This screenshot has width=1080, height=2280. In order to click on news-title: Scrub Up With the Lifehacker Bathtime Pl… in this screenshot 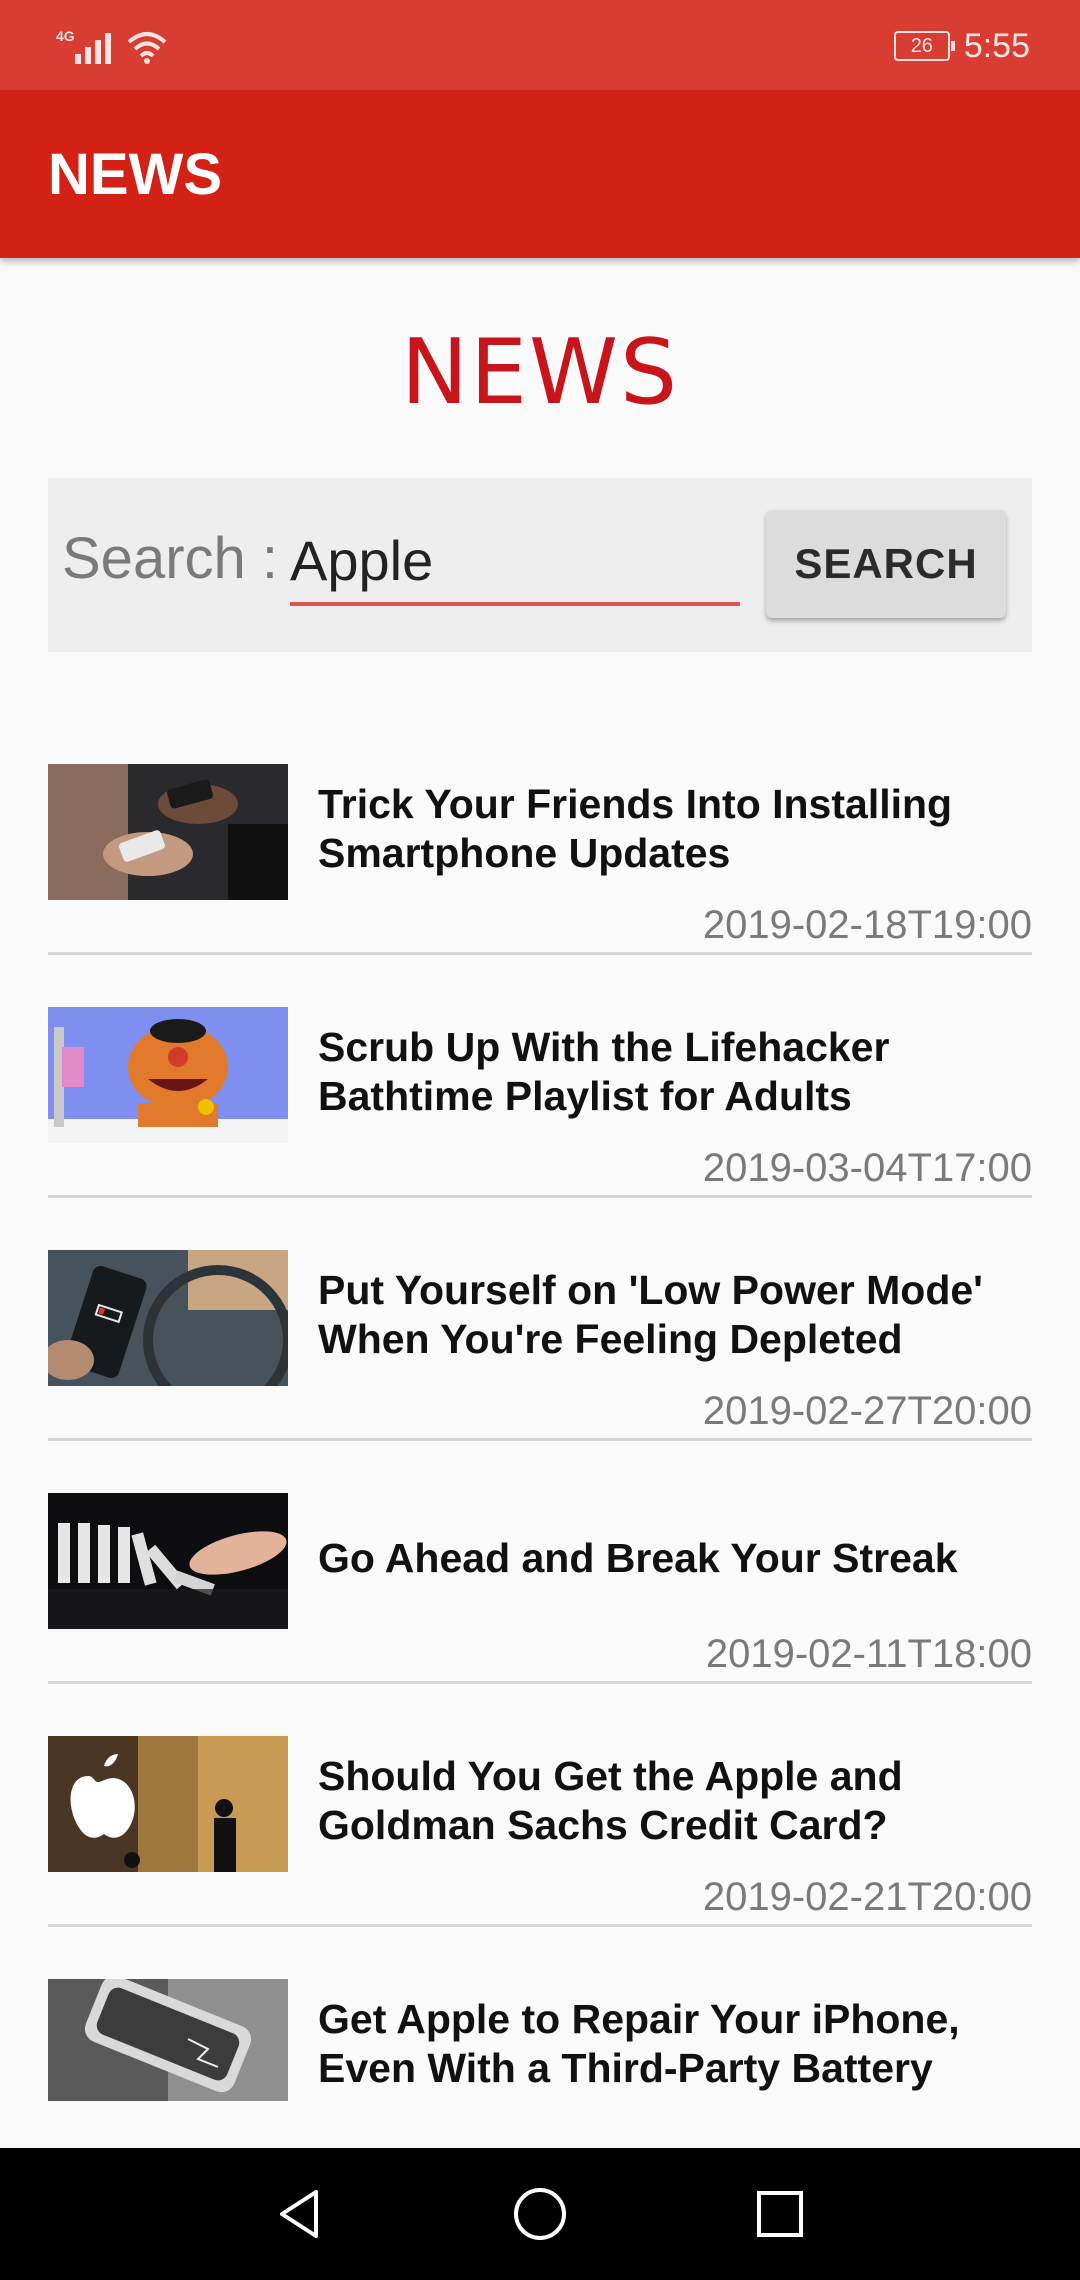, I will do `click(604, 1071)`.